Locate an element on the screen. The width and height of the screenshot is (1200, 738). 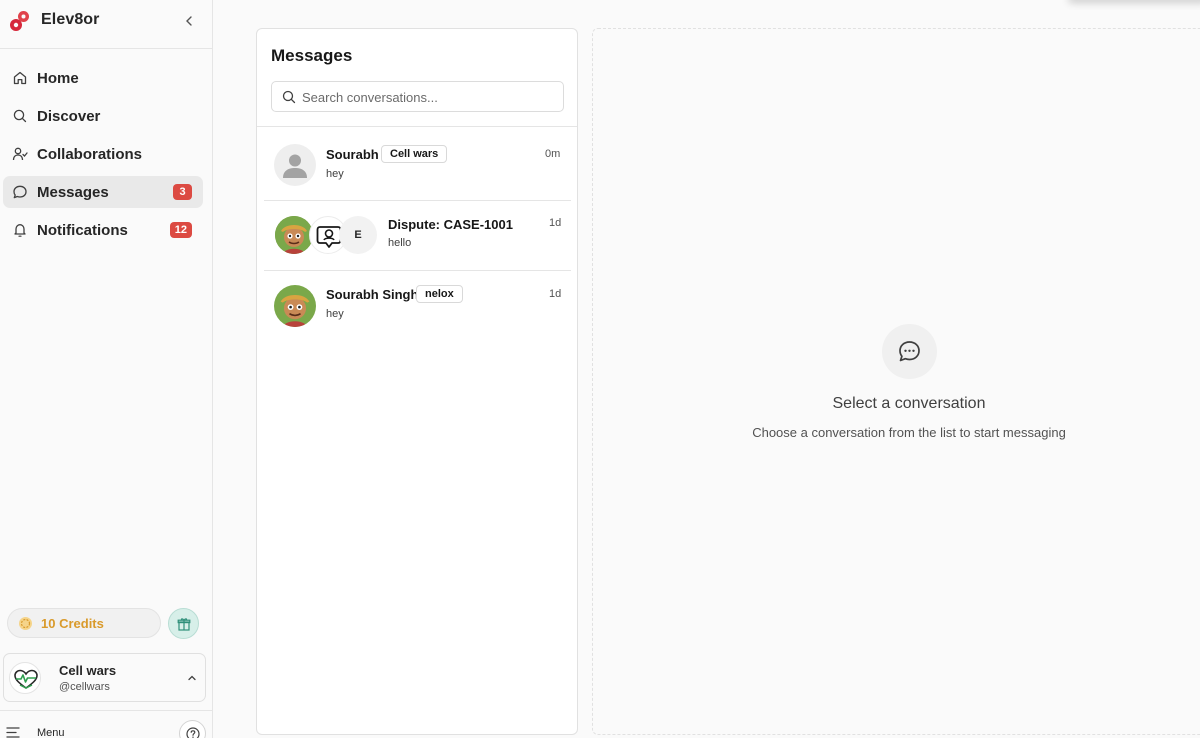
collapse-sidebar-icon is located at coordinates (189, 21).